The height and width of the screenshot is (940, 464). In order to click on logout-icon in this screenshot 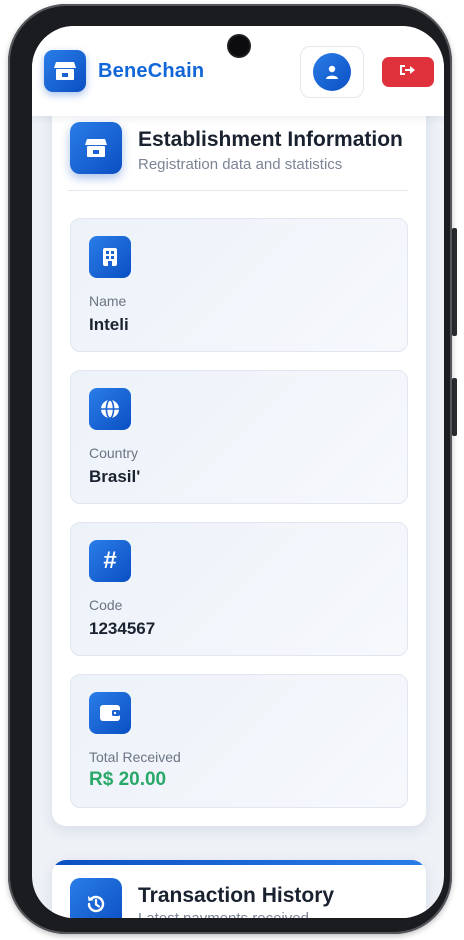, I will do `click(408, 72)`.